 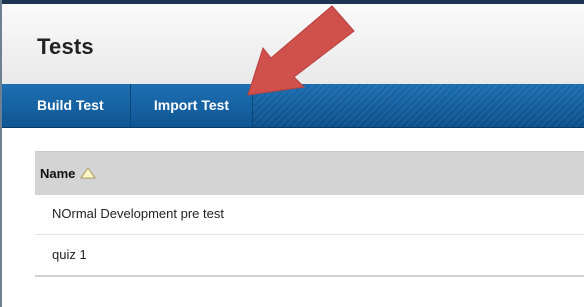 What do you see at coordinates (57, 173) in the screenshot?
I see `column-header-name: Name` at bounding box center [57, 173].